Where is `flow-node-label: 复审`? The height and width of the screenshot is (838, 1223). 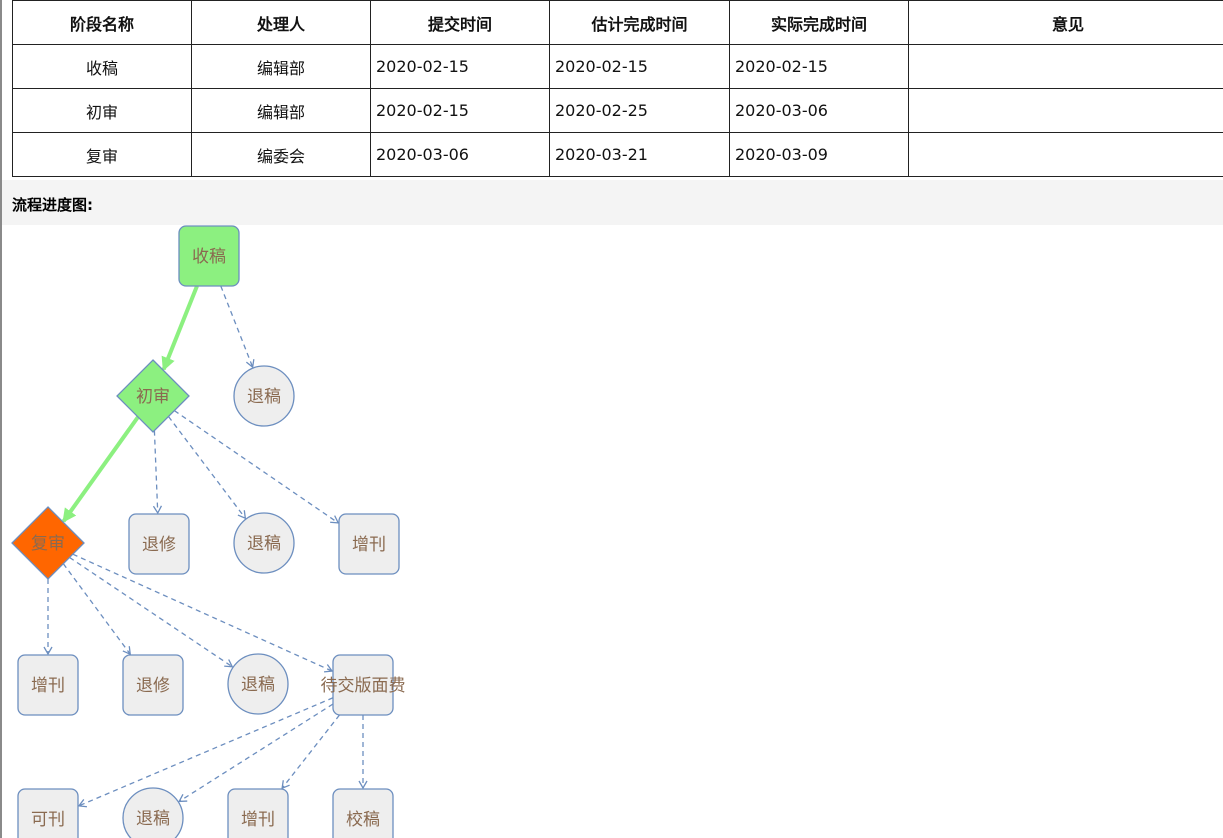
flow-node-label: 复审 is located at coordinates (48, 544).